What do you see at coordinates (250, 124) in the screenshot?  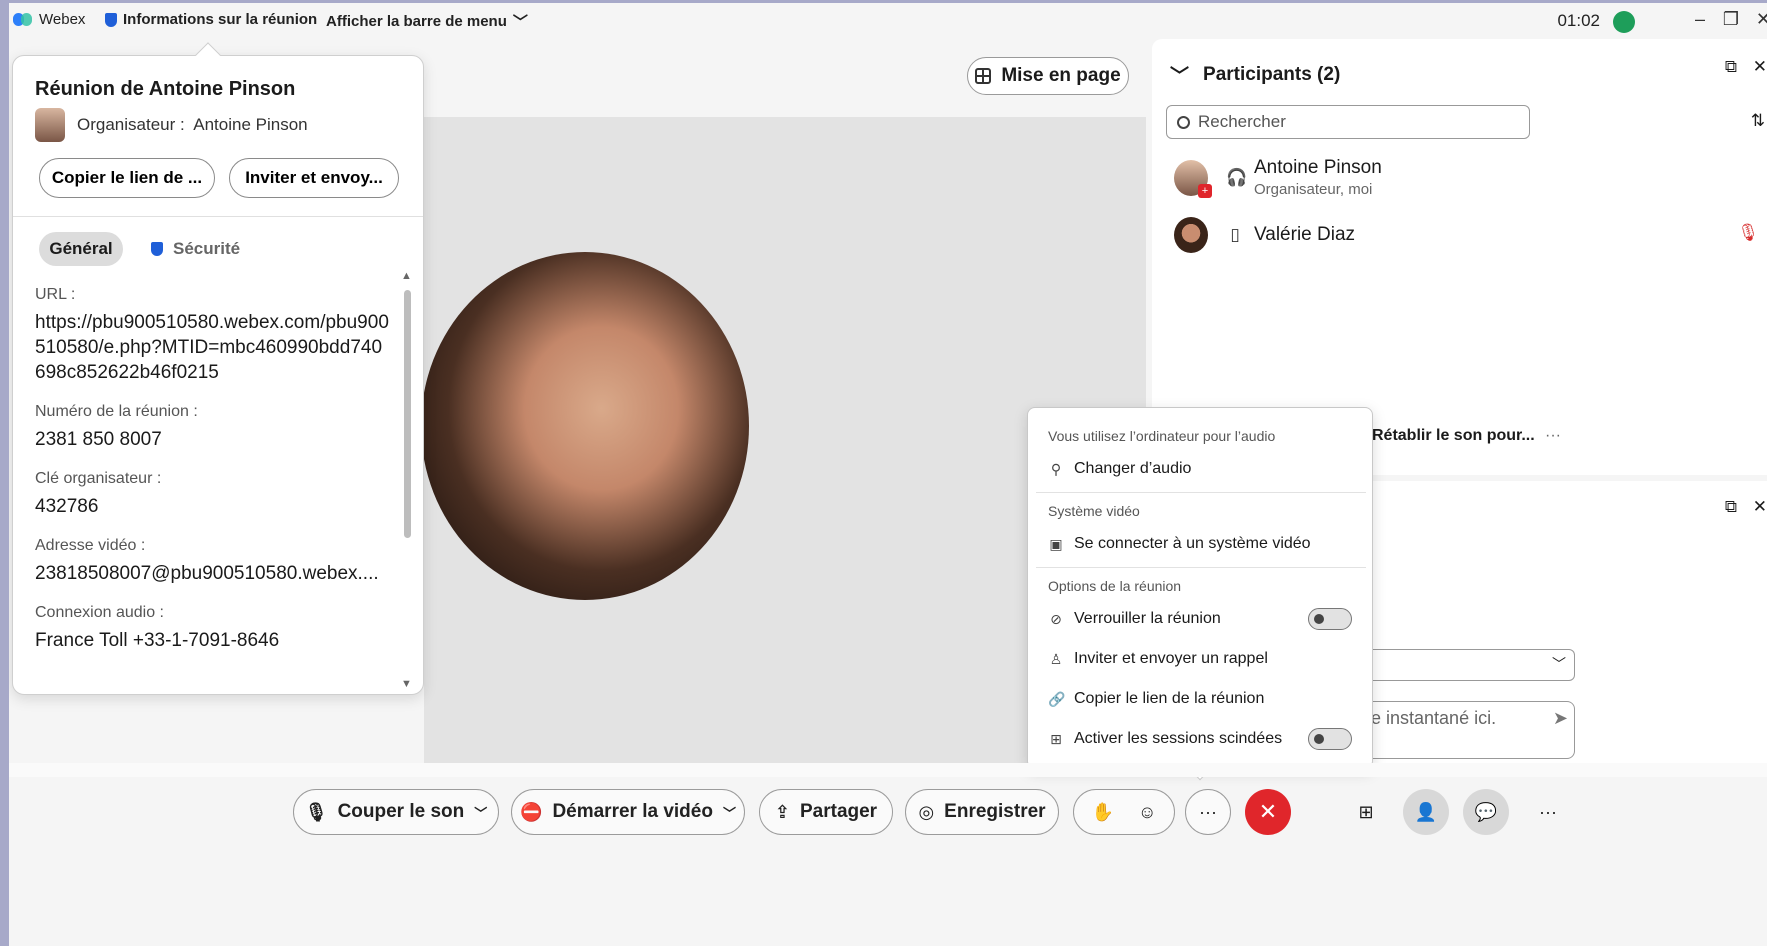 I see `host-name: Antoine Pinson` at bounding box center [250, 124].